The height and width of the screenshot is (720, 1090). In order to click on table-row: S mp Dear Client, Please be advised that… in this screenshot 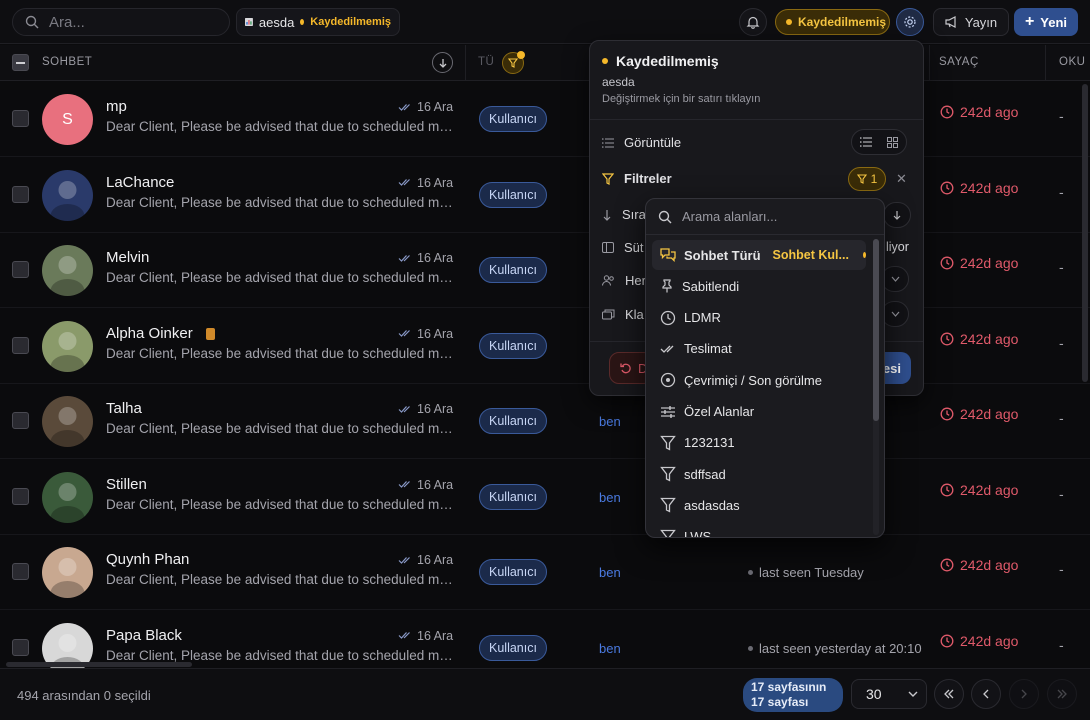, I will do `click(545, 119)`.